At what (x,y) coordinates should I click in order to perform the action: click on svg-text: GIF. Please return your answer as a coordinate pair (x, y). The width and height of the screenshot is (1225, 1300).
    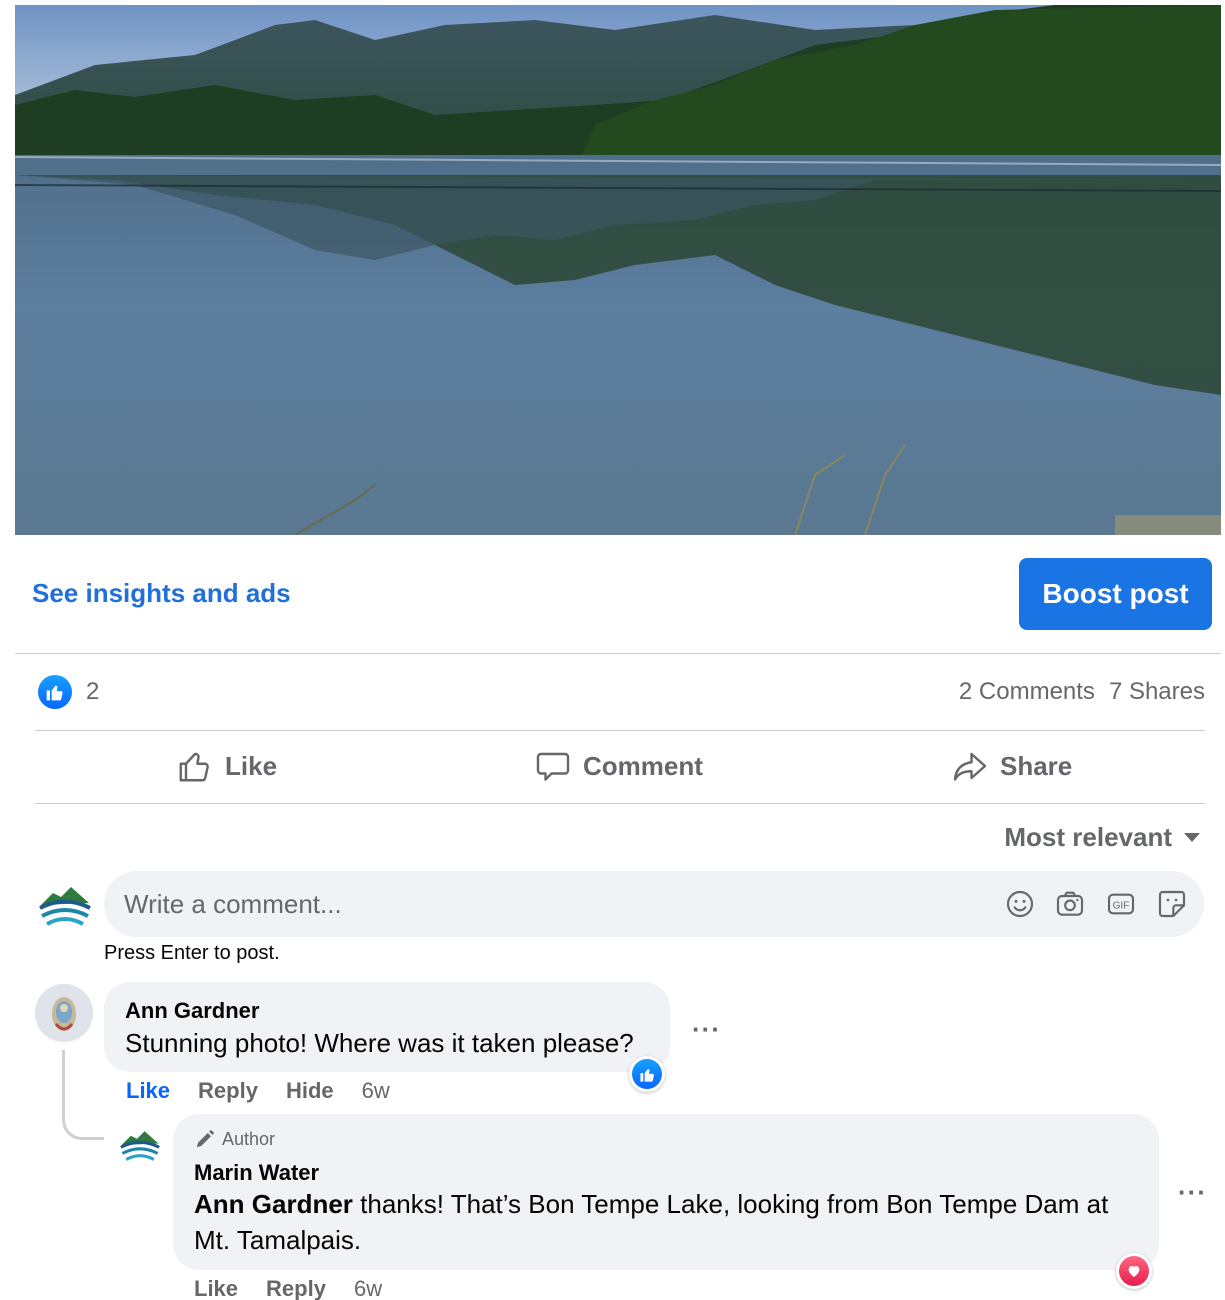
    Looking at the image, I should click on (1121, 906).